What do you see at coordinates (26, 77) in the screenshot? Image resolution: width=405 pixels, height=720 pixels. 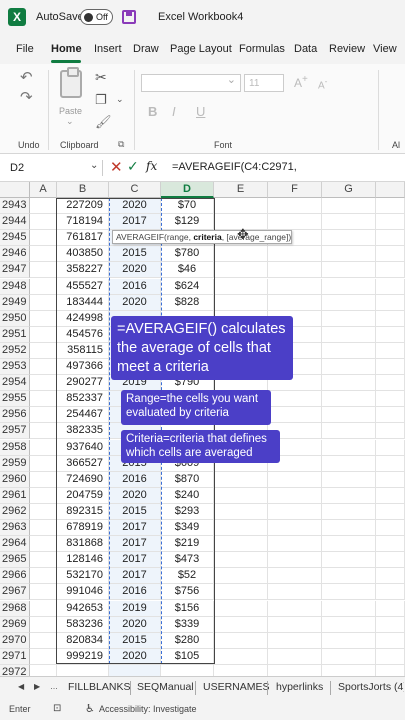 I see `undo-icon: ↶` at bounding box center [26, 77].